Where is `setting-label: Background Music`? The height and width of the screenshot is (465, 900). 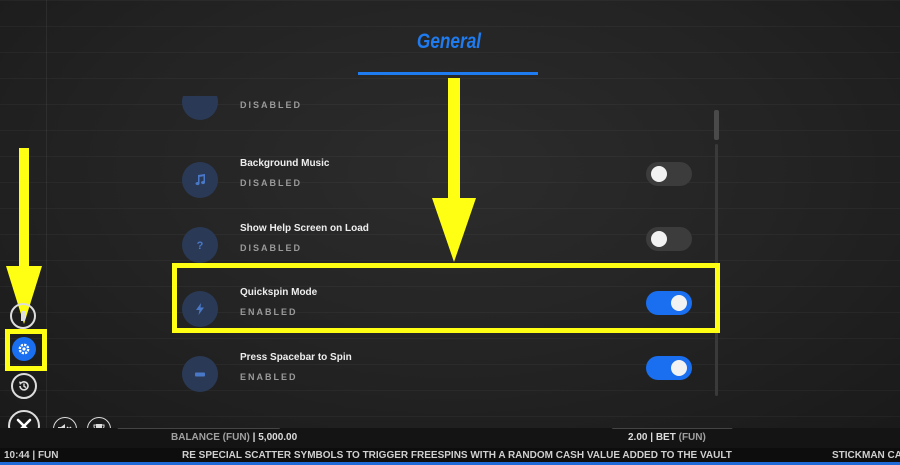
setting-label: Background Music is located at coordinates (285, 163).